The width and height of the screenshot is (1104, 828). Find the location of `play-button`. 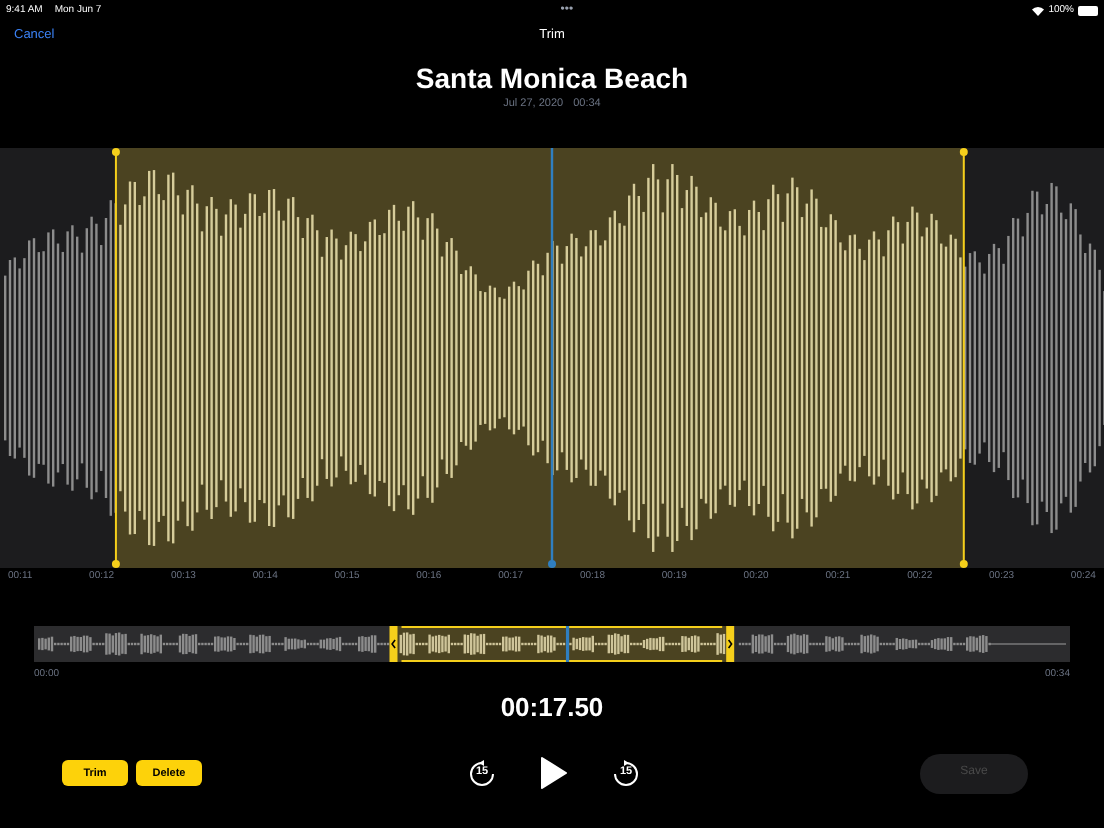

play-button is located at coordinates (554, 773).